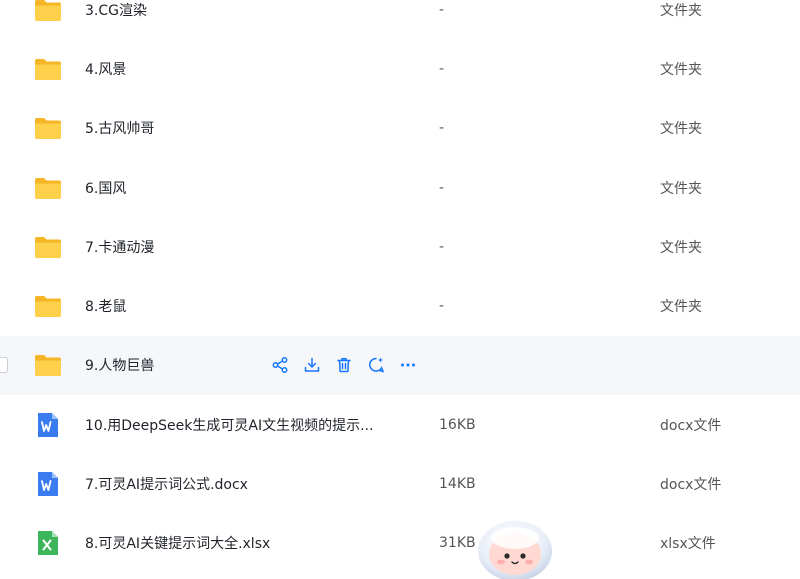  What do you see at coordinates (400, 187) in the screenshot?
I see `file-row: 6.国风 - 文件夹` at bounding box center [400, 187].